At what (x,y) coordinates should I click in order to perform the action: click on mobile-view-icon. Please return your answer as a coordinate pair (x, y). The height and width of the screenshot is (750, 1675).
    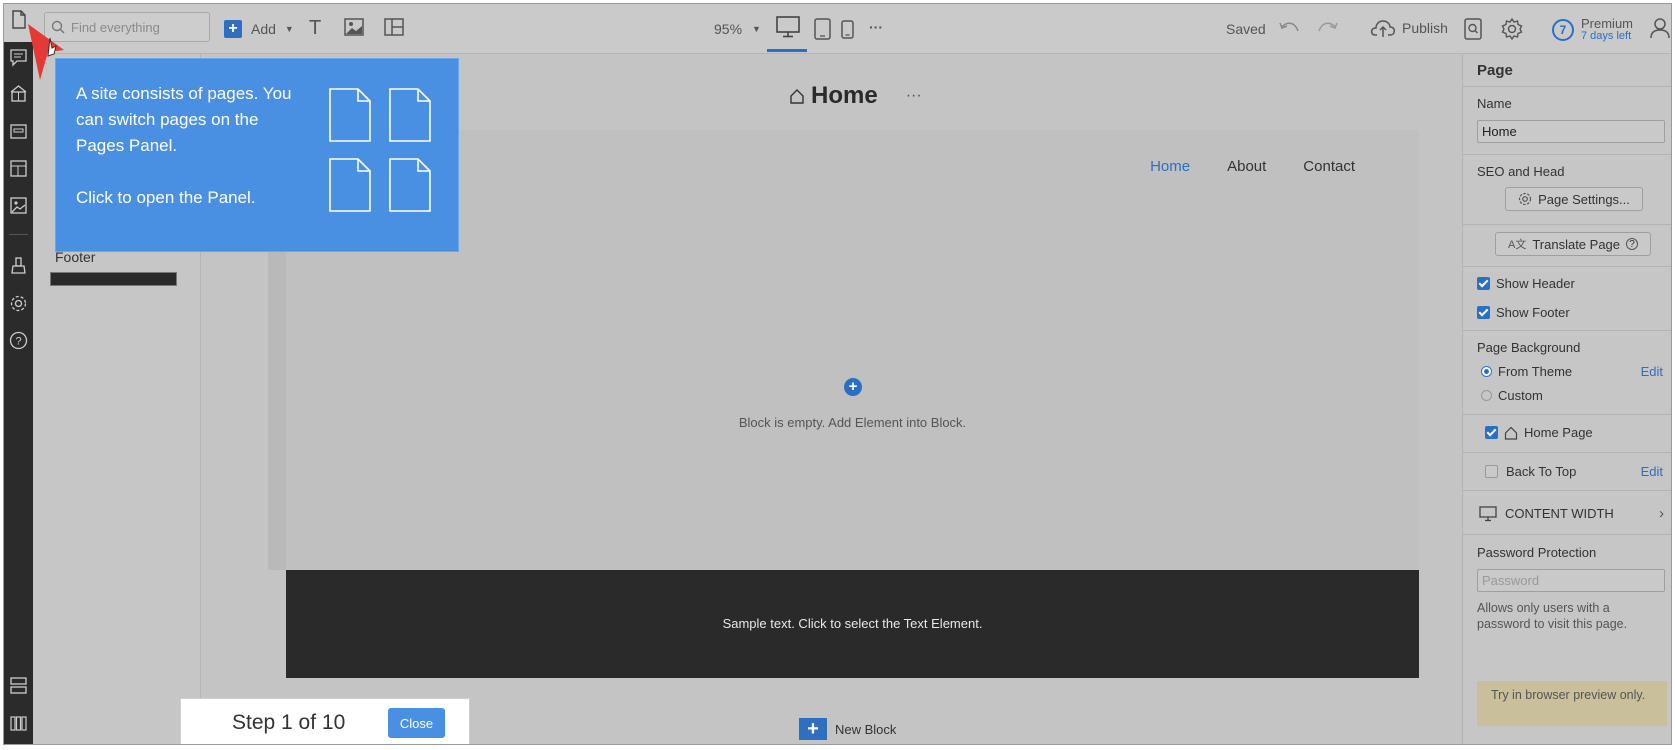
    Looking at the image, I should click on (847, 29).